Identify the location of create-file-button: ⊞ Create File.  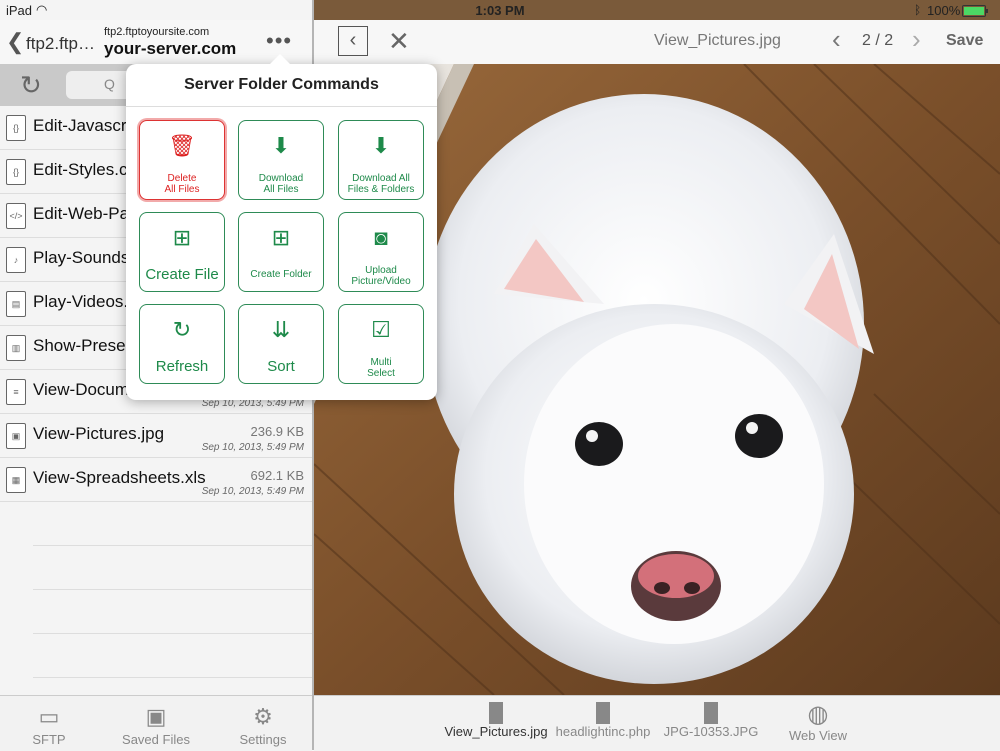
(182, 252).